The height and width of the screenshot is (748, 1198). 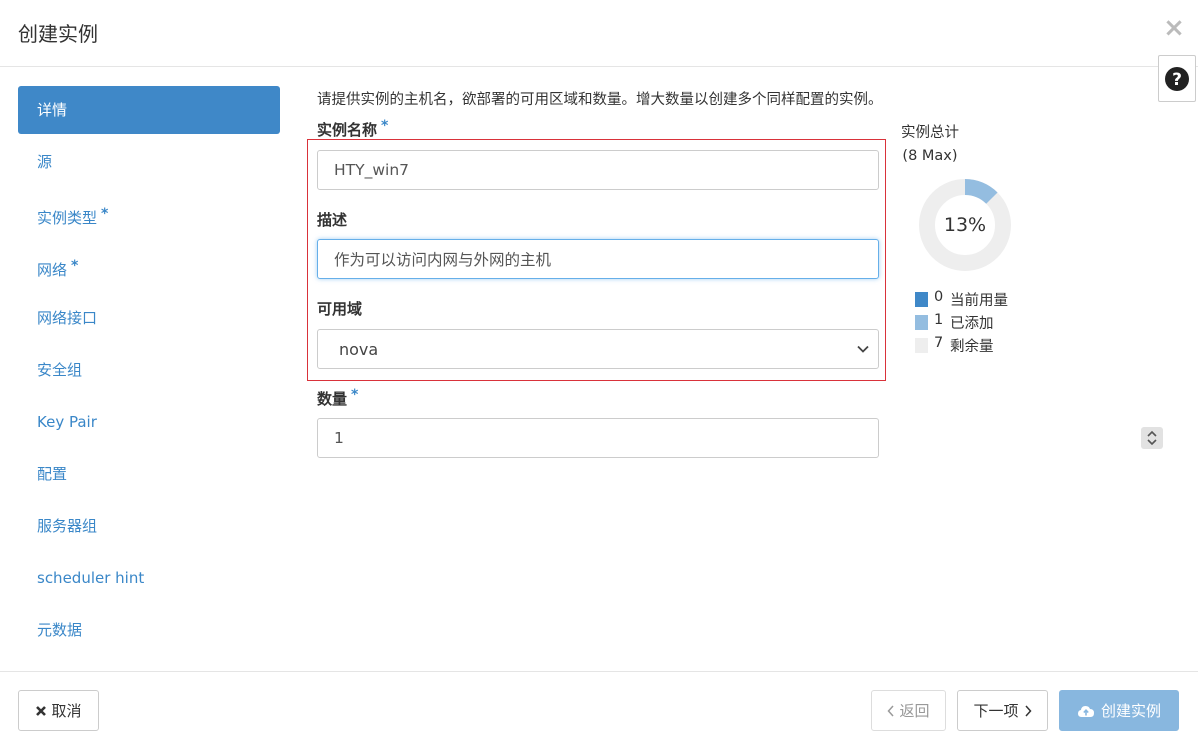 I want to click on next-button: 下一项, so click(x=1002, y=710).